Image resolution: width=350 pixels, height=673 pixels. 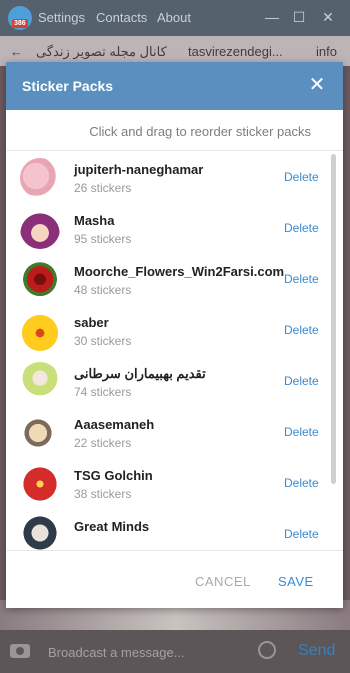 What do you see at coordinates (40, 532) in the screenshot?
I see `portrait-sticker-icon` at bounding box center [40, 532].